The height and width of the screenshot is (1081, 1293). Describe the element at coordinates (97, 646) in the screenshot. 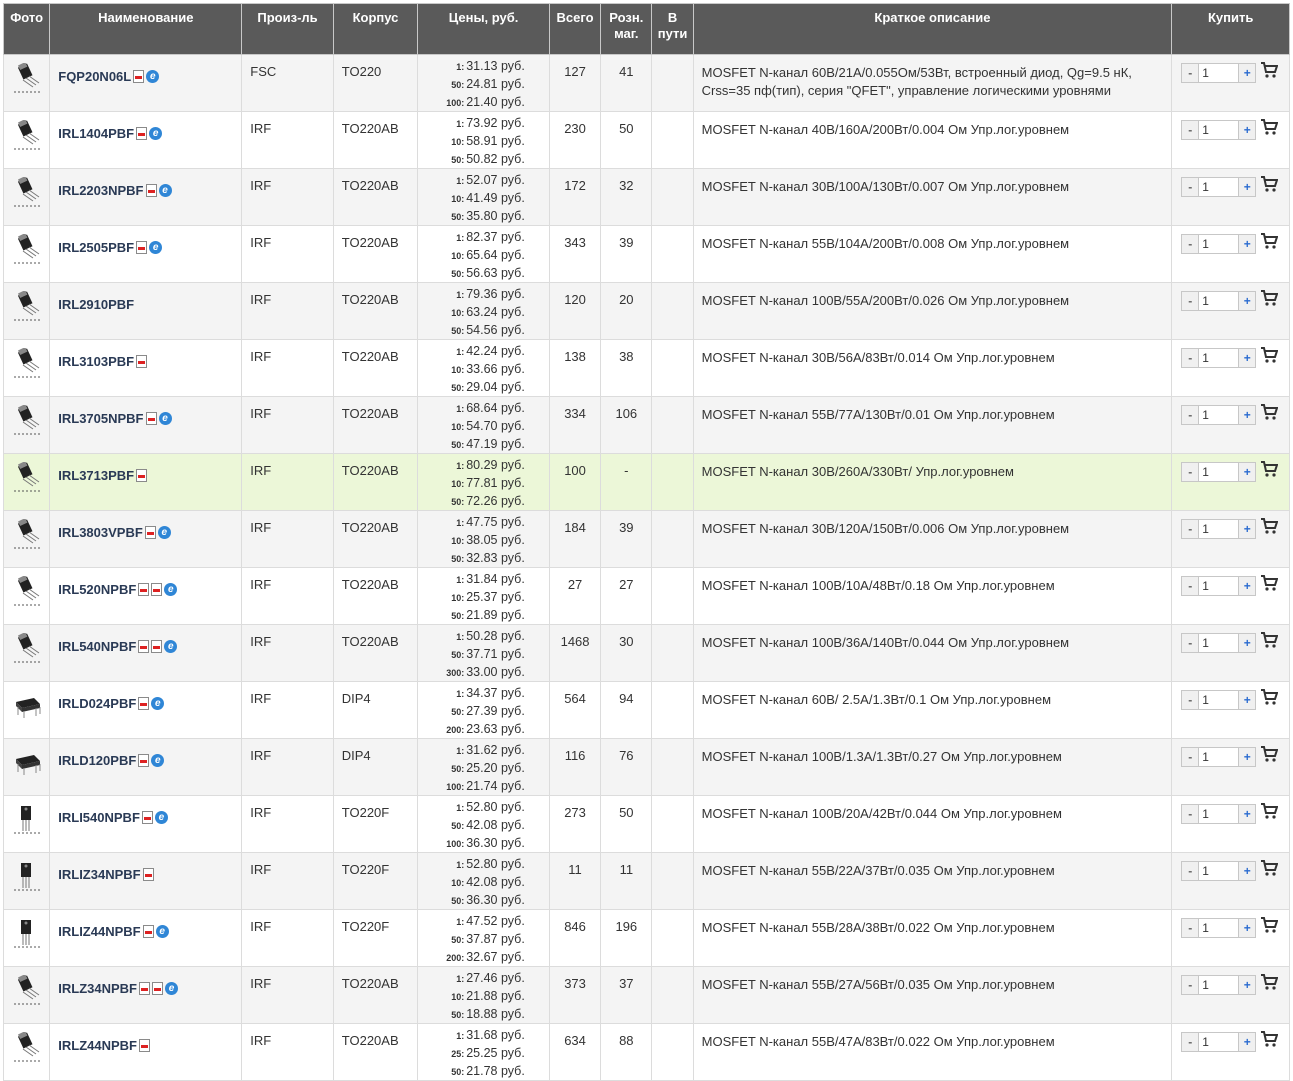

I see `part-number-link: IRL540NPBF` at that location.